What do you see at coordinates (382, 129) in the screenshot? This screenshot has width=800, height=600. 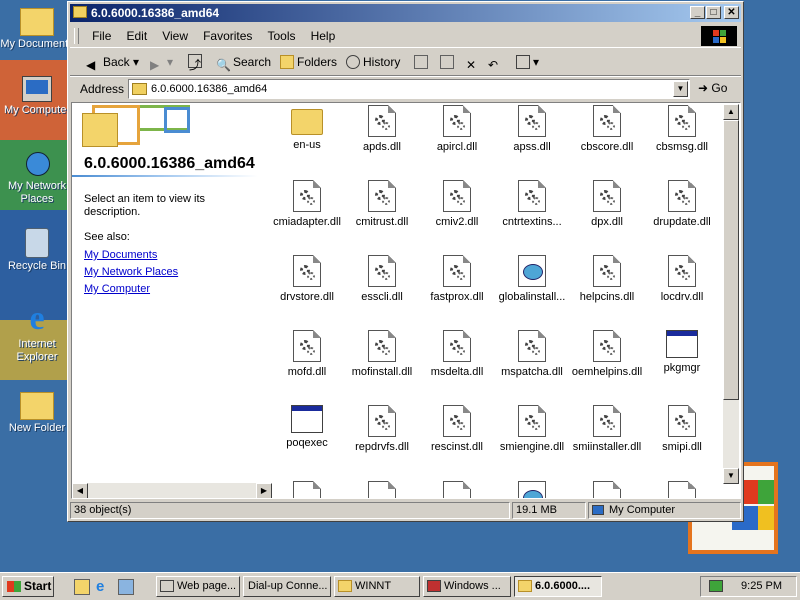 I see `file-item: apds.dll` at bounding box center [382, 129].